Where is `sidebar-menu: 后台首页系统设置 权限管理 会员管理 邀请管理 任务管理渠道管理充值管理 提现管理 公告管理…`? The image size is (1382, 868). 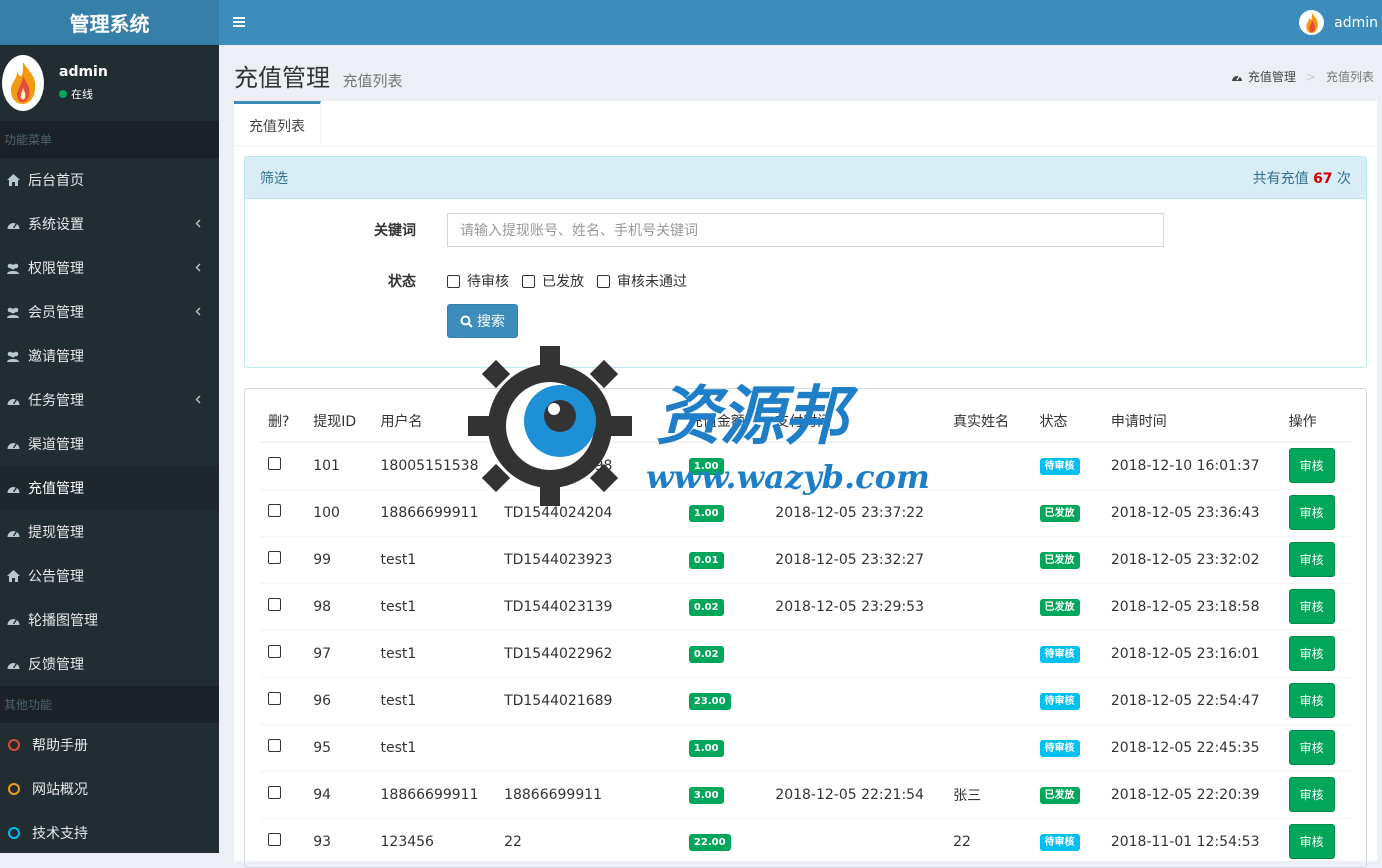
sidebar-menu: 后台首页系统设置 权限管理 会员管理 邀请管理 任务管理渠道管理充值管理 提现管理 公告管理… is located at coordinates (109, 422).